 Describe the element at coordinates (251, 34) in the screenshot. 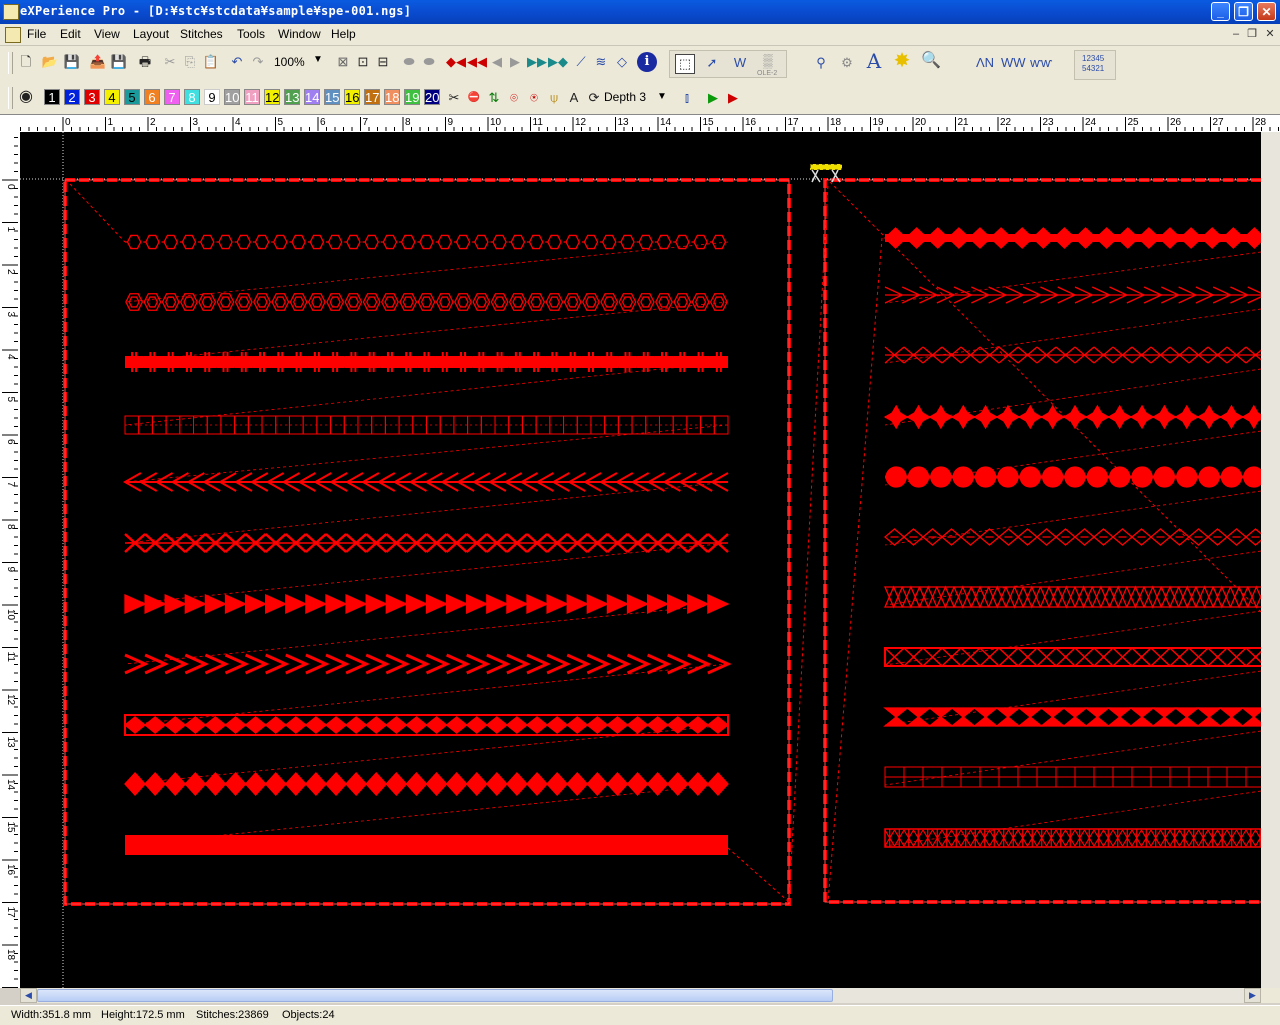

I see `menu-tools: Tools` at that location.